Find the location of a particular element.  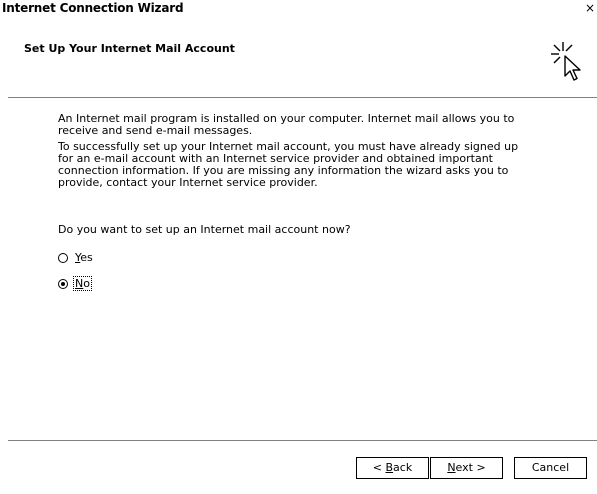

title-bar: Internet Connection Wizard × is located at coordinates (298, 9).